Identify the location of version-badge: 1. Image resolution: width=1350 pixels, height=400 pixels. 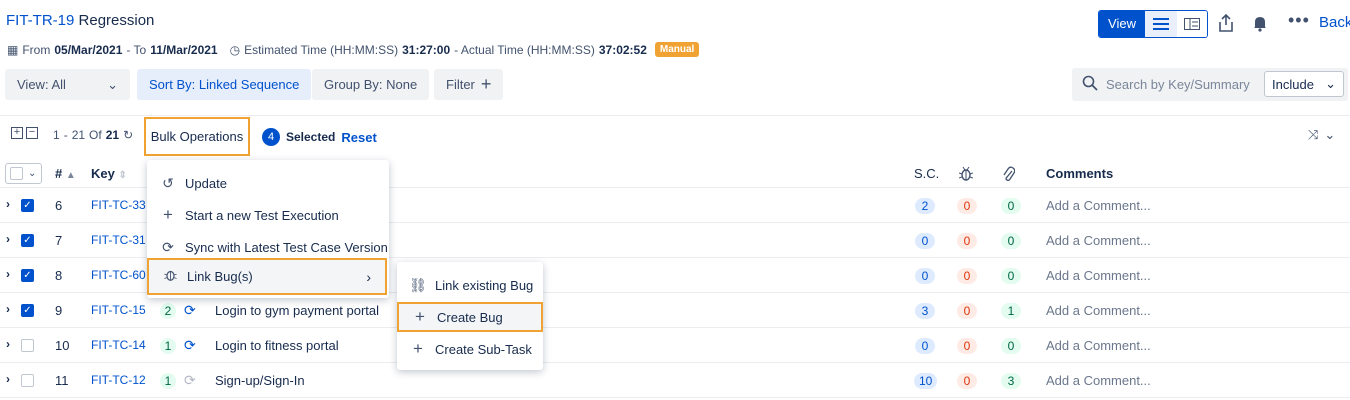
(168, 346).